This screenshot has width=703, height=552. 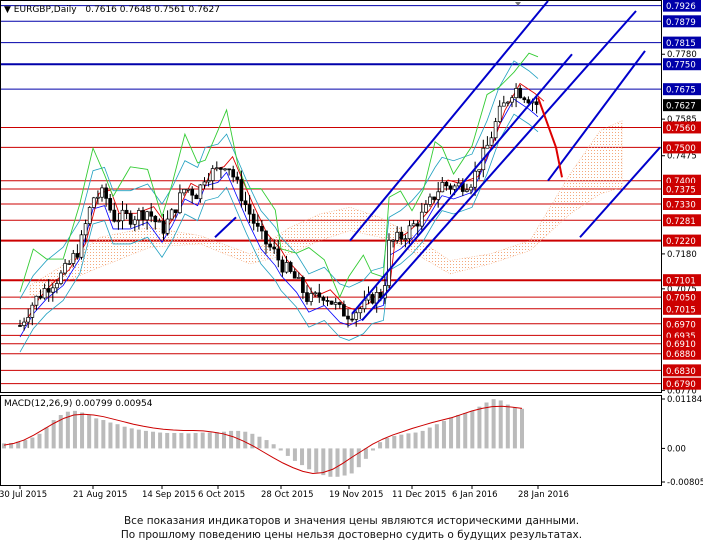 I want to click on time-tick-label: 11 Dec 2015, so click(x=419, y=495).